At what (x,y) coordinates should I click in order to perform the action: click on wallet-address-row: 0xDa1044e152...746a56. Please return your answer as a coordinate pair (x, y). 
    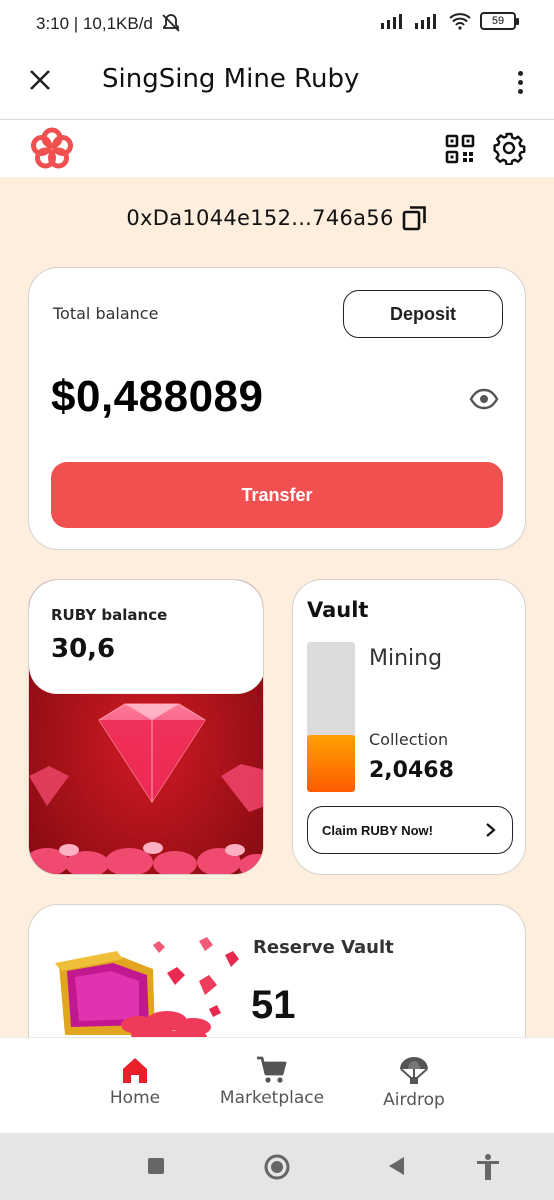
    Looking at the image, I should click on (277, 218).